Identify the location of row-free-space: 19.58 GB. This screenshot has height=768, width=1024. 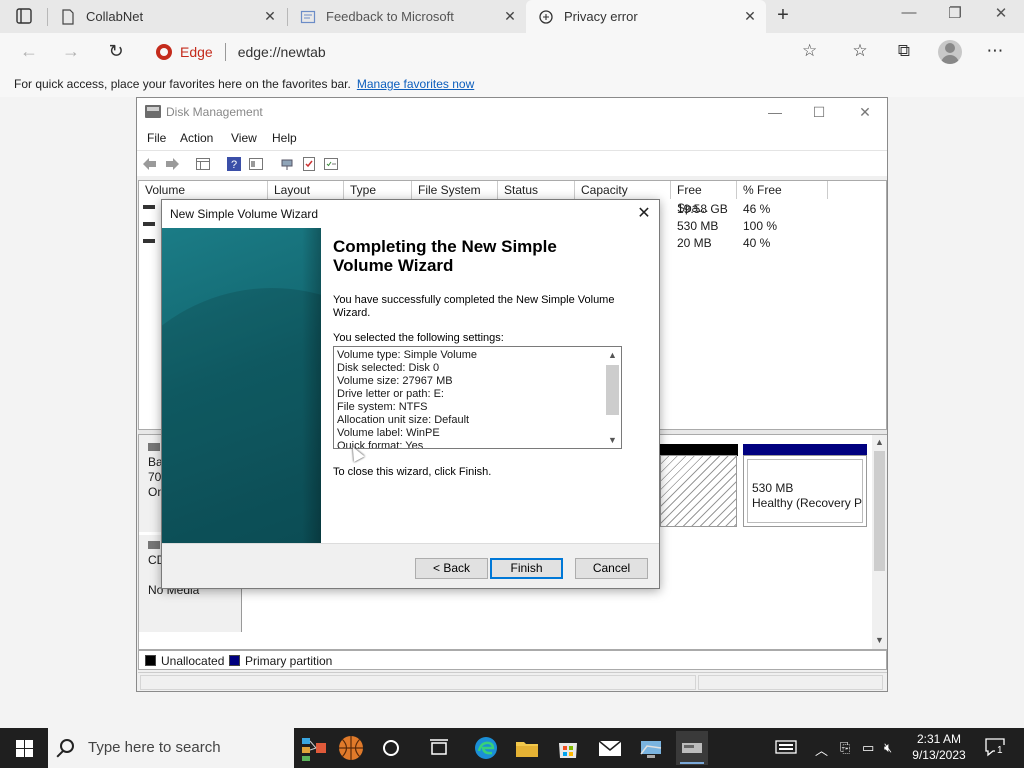
(702, 209).